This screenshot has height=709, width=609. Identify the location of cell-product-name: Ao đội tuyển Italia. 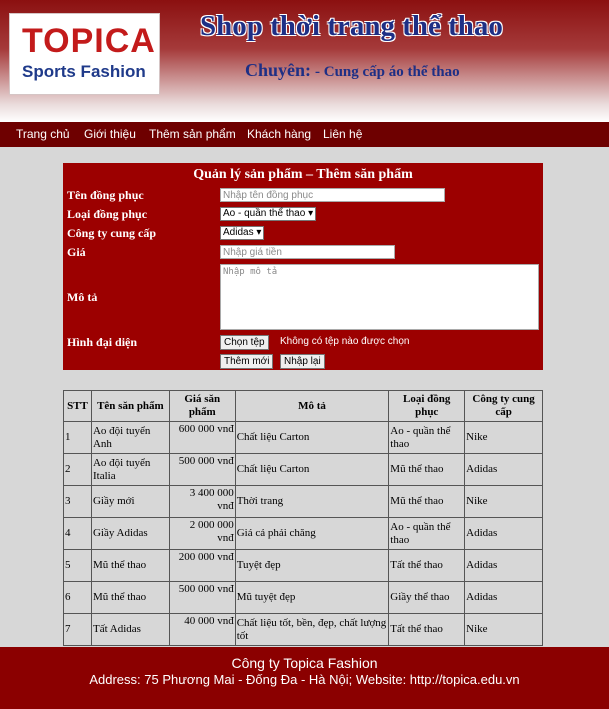
(130, 469).